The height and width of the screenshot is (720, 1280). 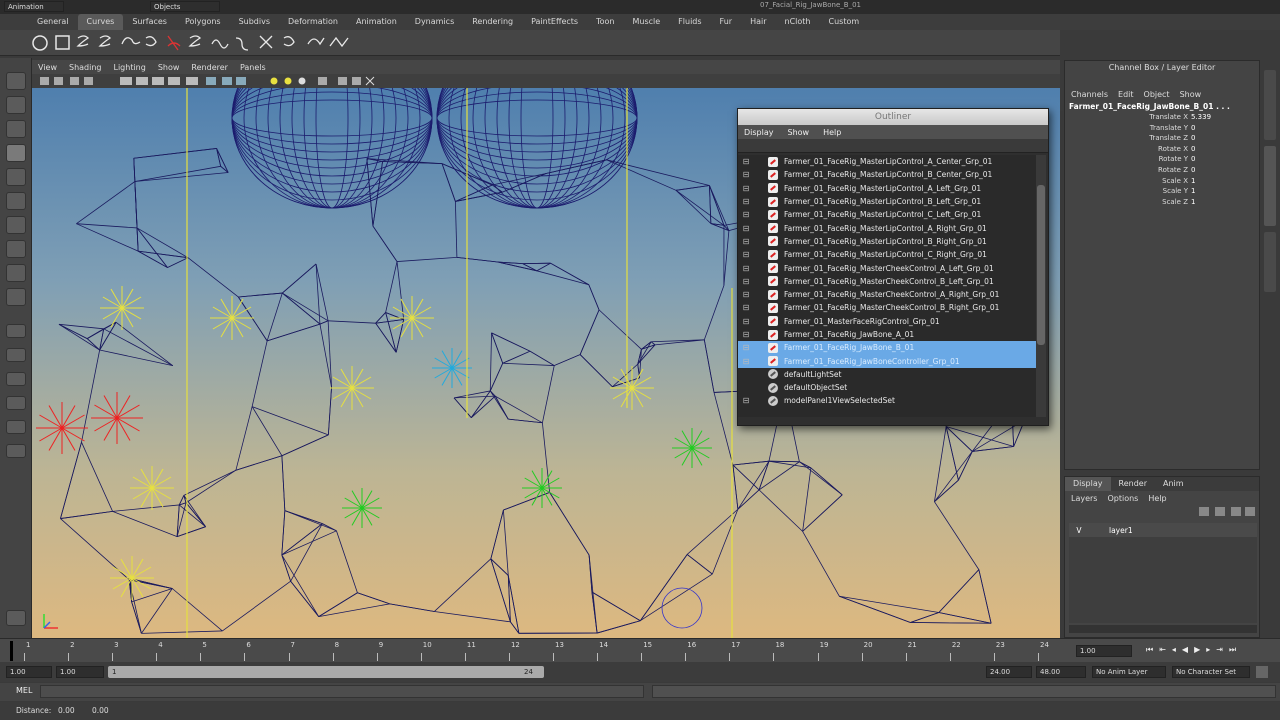 What do you see at coordinates (80, 672) in the screenshot?
I see `range-start-field: 1.00` at bounding box center [80, 672].